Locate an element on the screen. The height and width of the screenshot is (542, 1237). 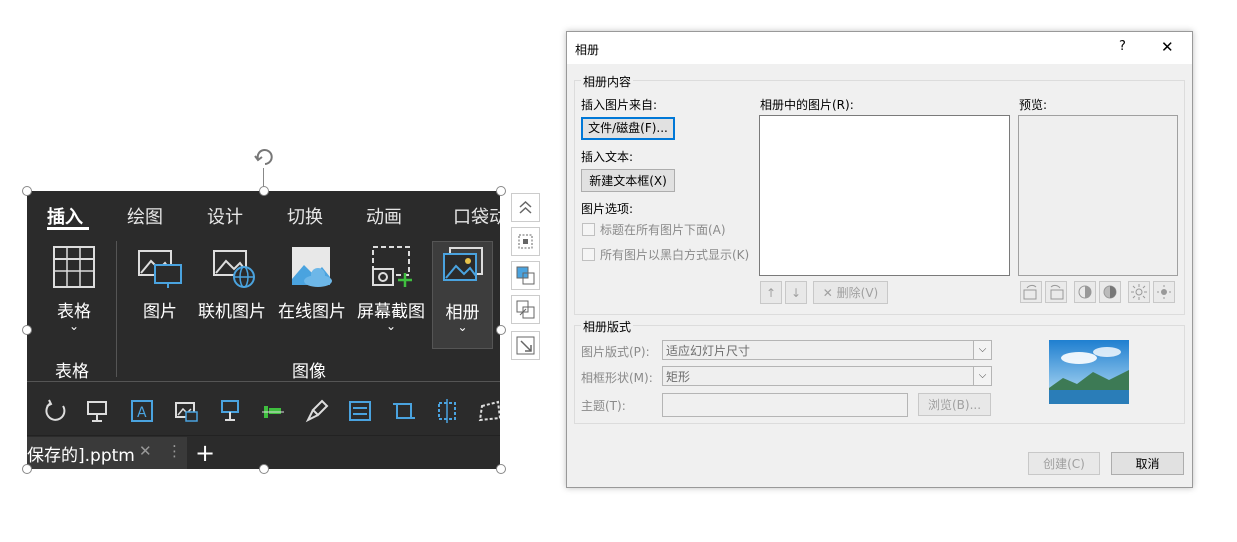
expand-icon is located at coordinates (525, 345).